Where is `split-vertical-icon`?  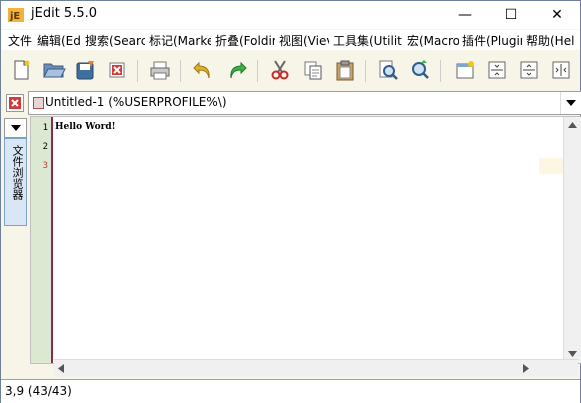 split-vertical-icon is located at coordinates (529, 70).